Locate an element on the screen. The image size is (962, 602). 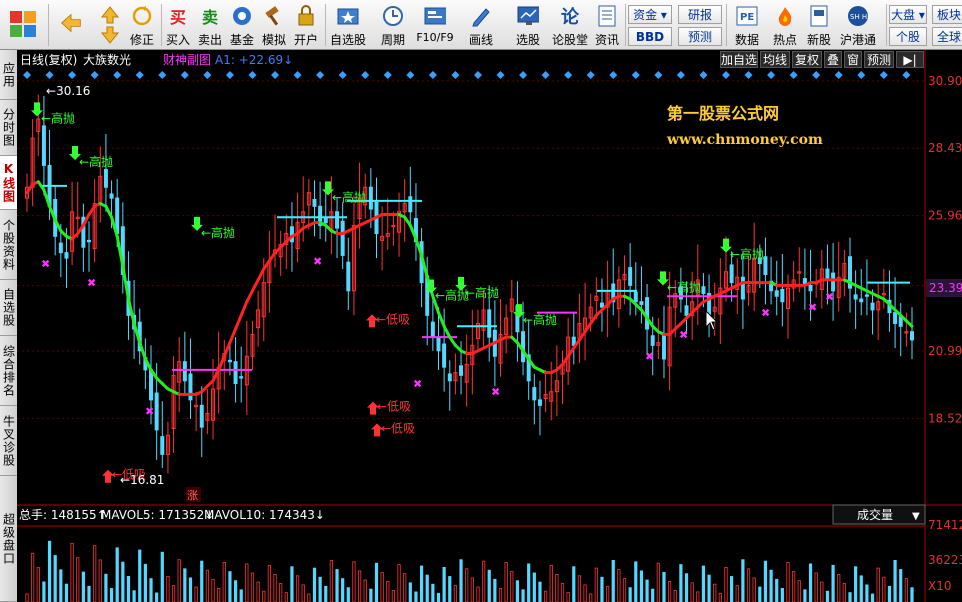
side-tab-watchlist: 自选股 is located at coordinates (8, 308).